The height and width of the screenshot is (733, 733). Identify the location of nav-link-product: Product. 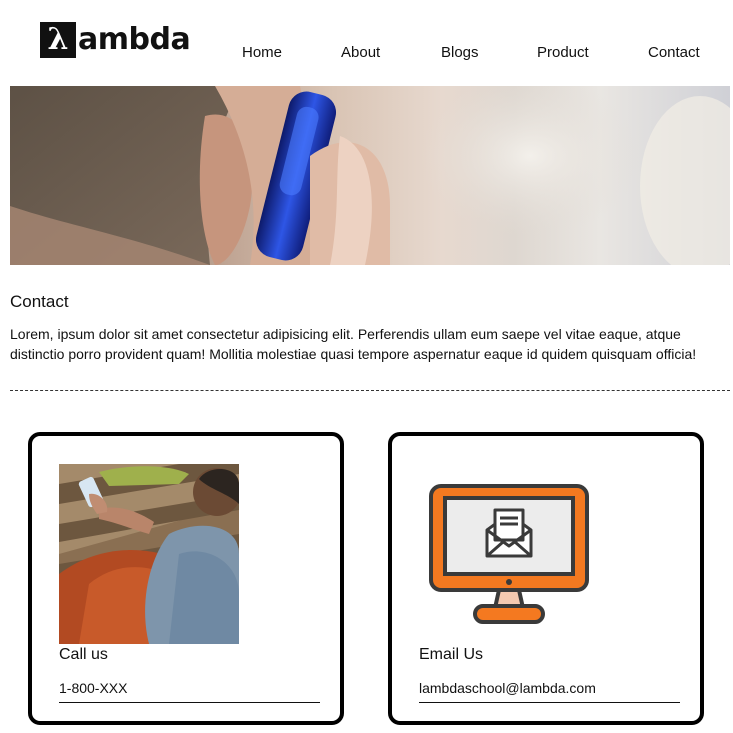
(563, 52).